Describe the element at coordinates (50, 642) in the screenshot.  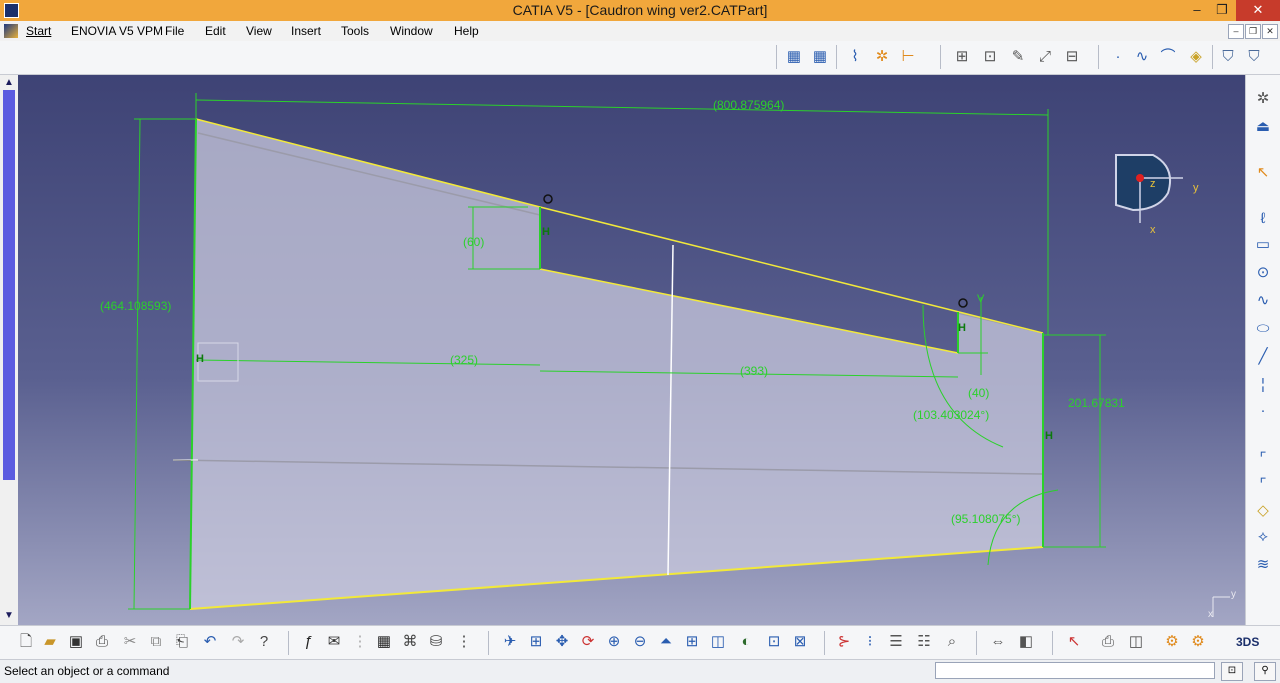
I see `open-icon: ▰` at that location.